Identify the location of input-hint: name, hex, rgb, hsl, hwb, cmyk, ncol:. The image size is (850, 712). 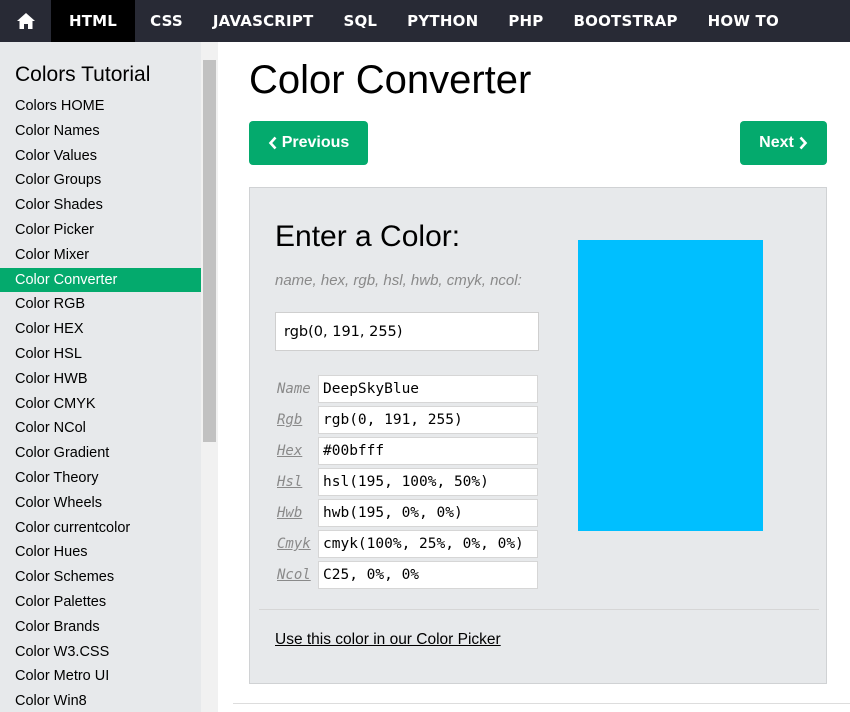
(398, 280).